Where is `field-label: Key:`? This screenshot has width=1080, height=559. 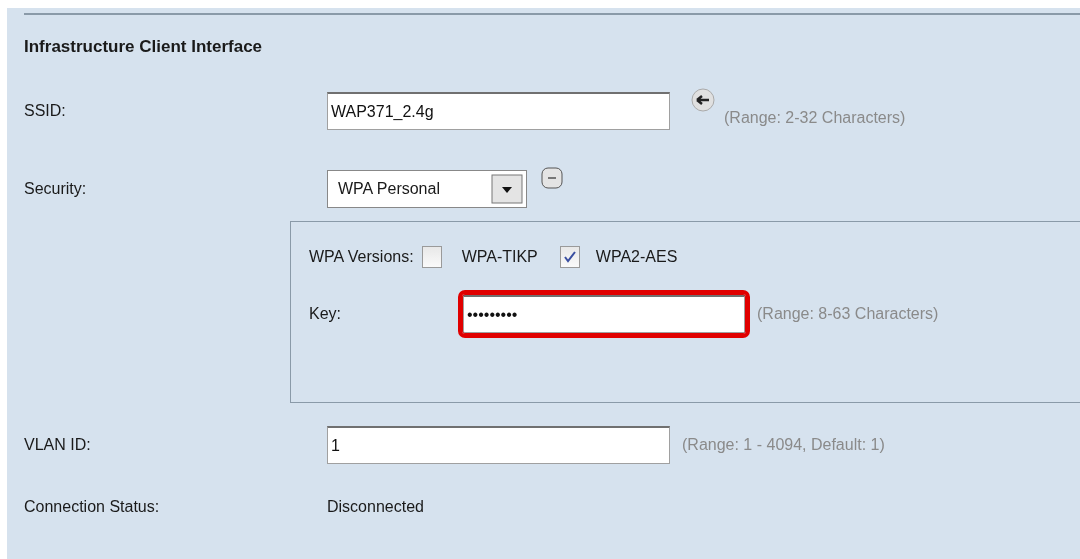 field-label: Key: is located at coordinates (325, 314).